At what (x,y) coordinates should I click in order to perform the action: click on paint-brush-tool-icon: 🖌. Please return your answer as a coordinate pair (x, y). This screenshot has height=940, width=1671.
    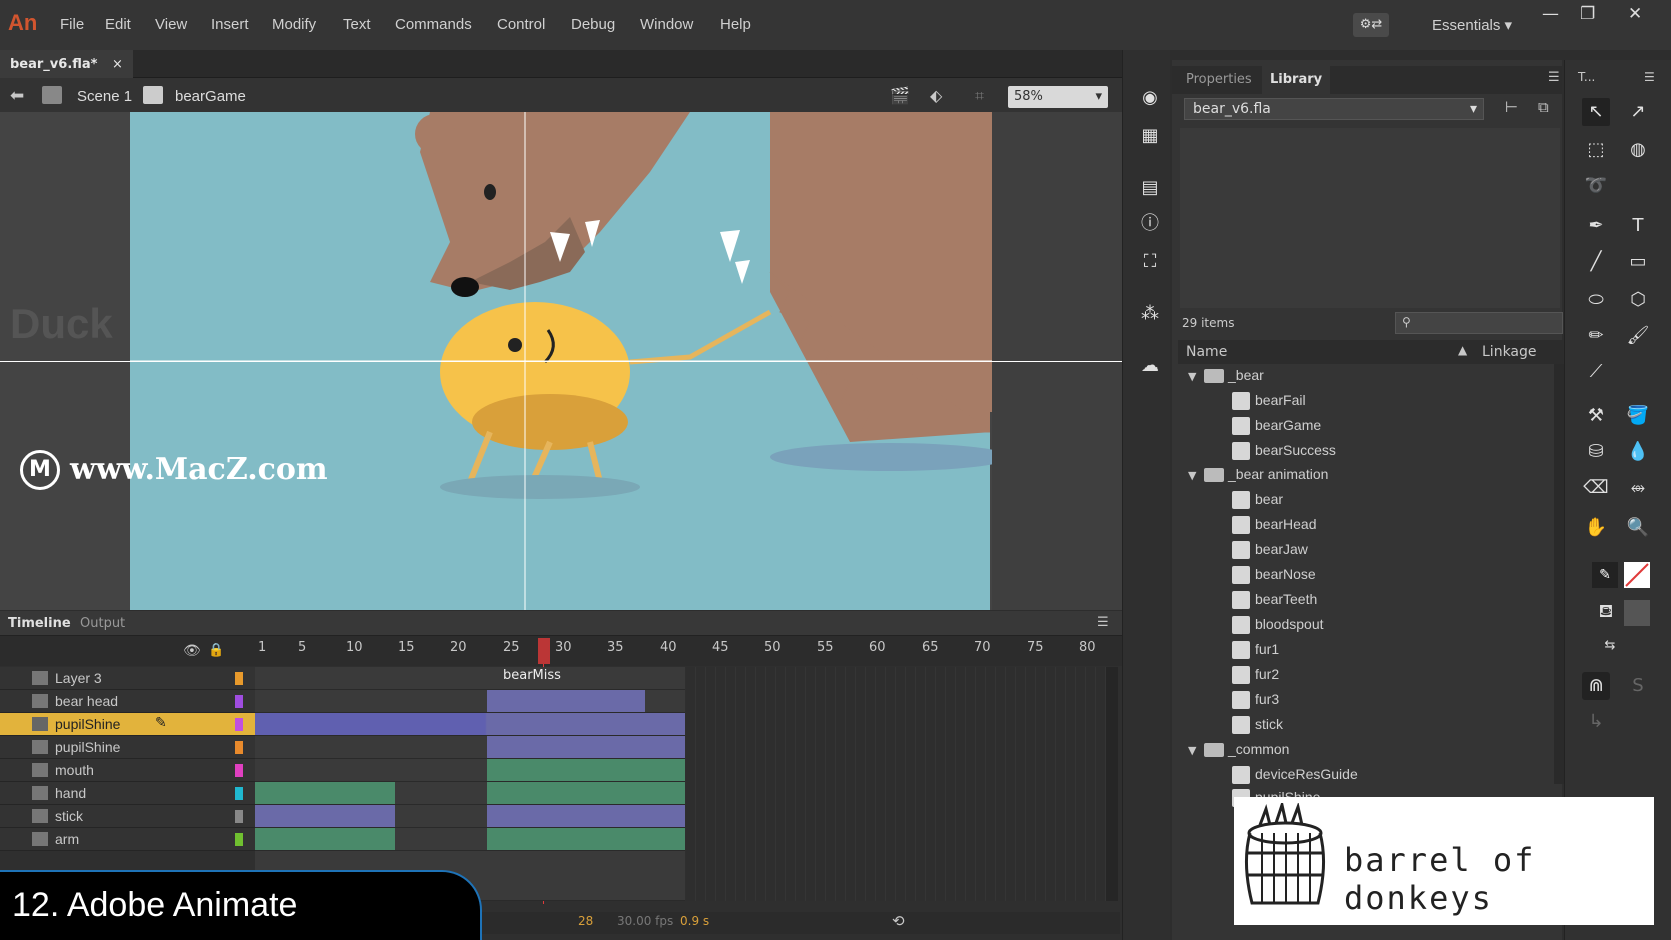
    Looking at the image, I should click on (1638, 336).